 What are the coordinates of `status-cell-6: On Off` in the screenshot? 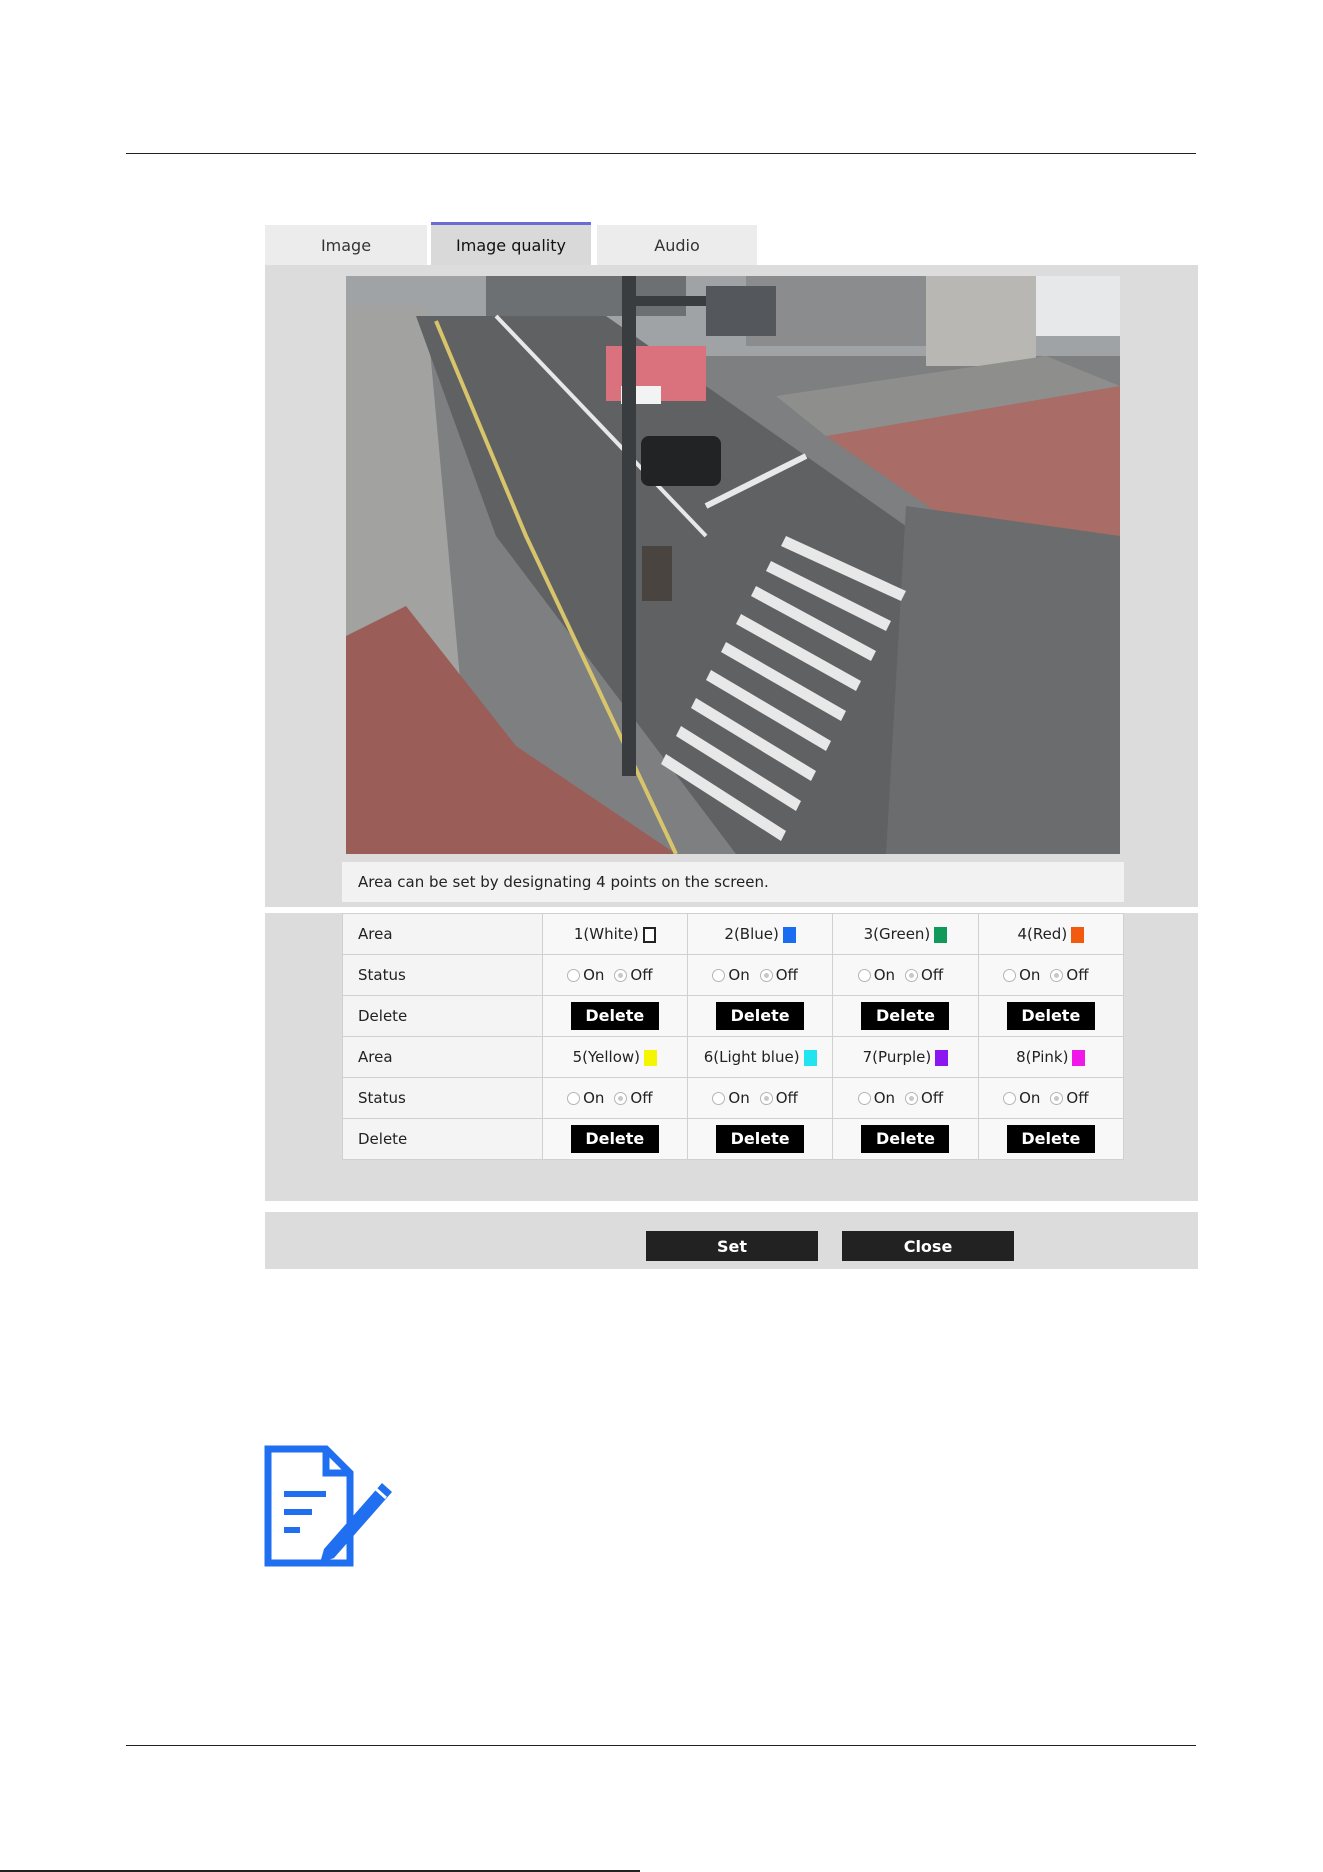 It's located at (760, 1098).